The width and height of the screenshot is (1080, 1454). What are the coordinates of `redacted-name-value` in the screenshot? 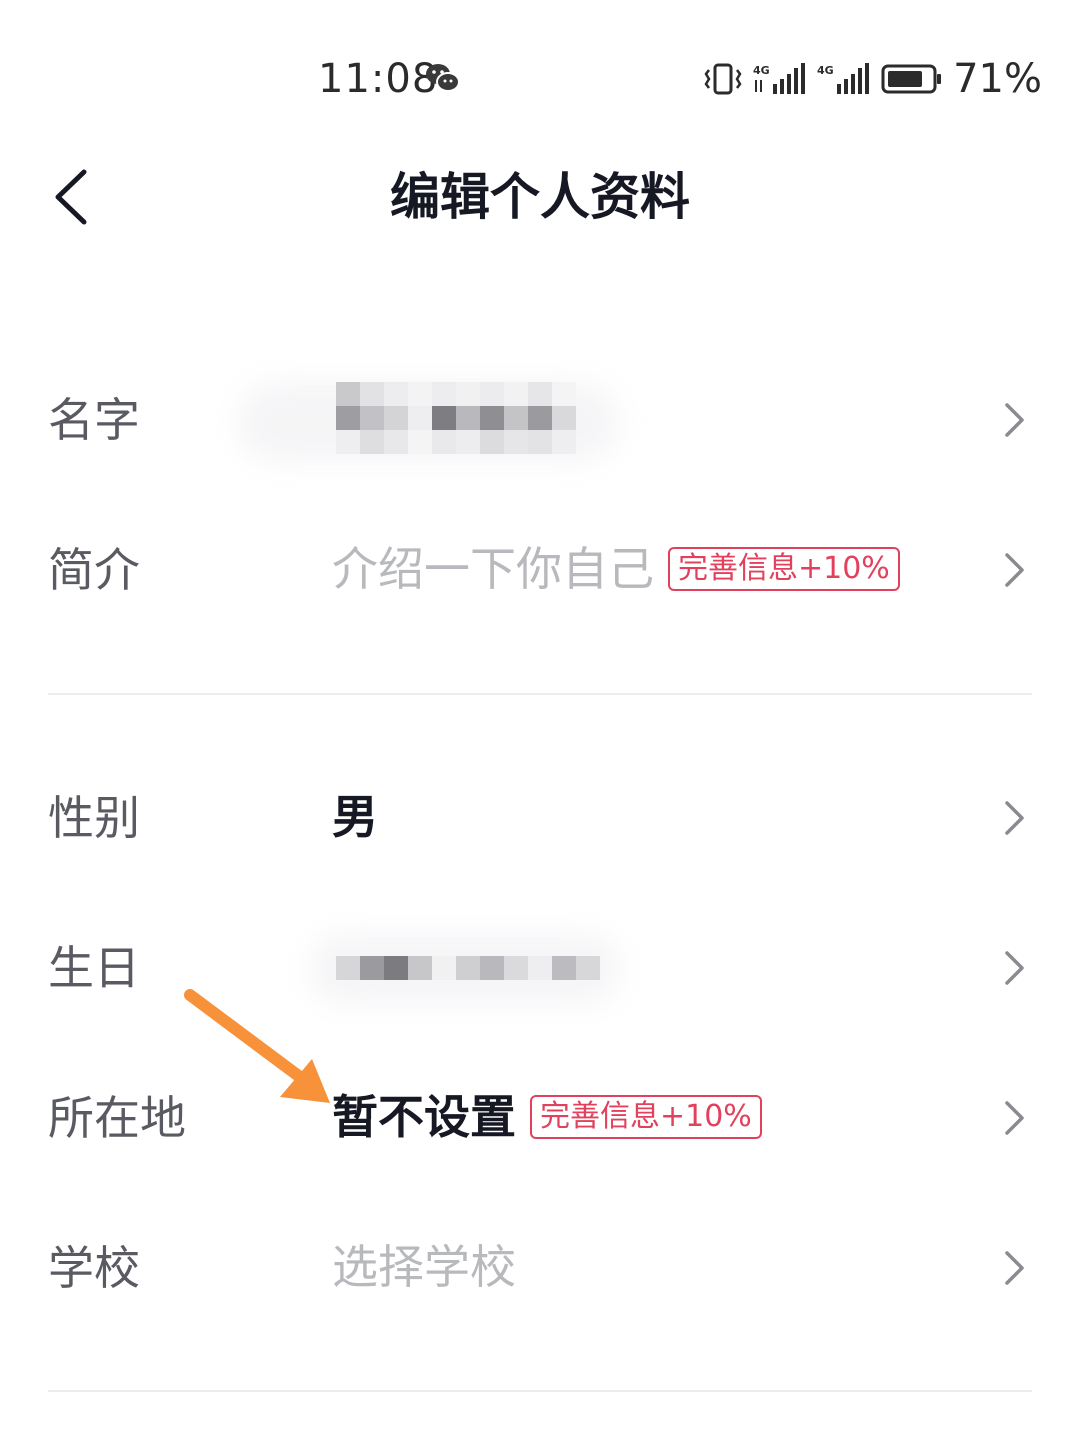 It's located at (456, 418).